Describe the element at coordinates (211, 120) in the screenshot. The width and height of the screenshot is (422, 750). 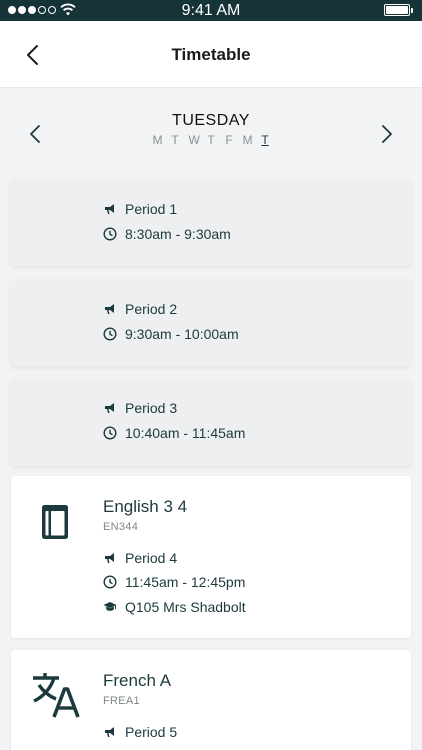
I see `selected-day: TUESDAY` at that location.